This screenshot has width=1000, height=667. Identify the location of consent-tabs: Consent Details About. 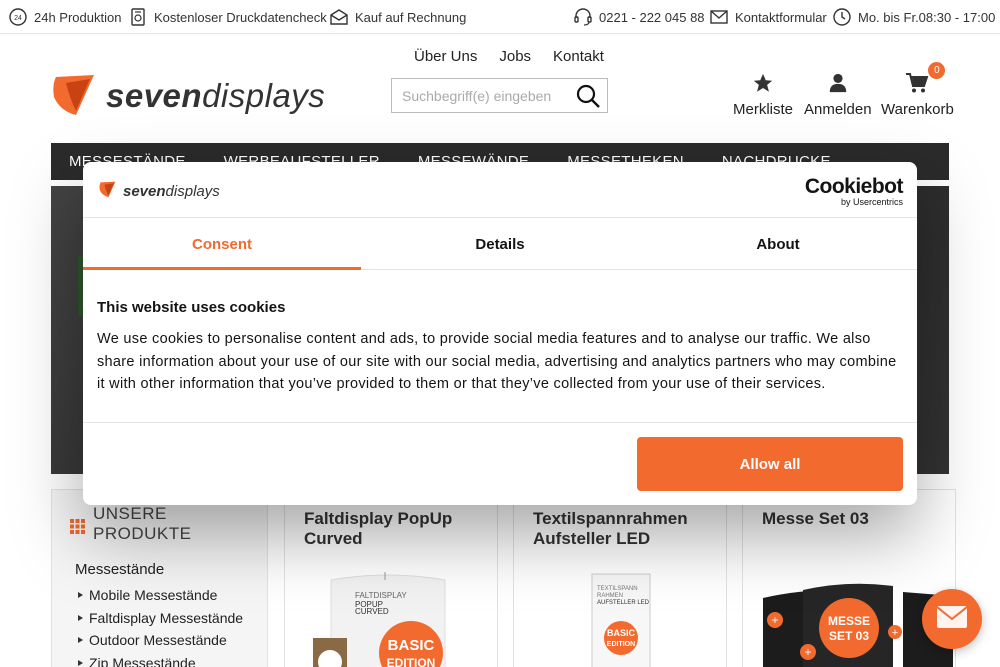
(500, 244).